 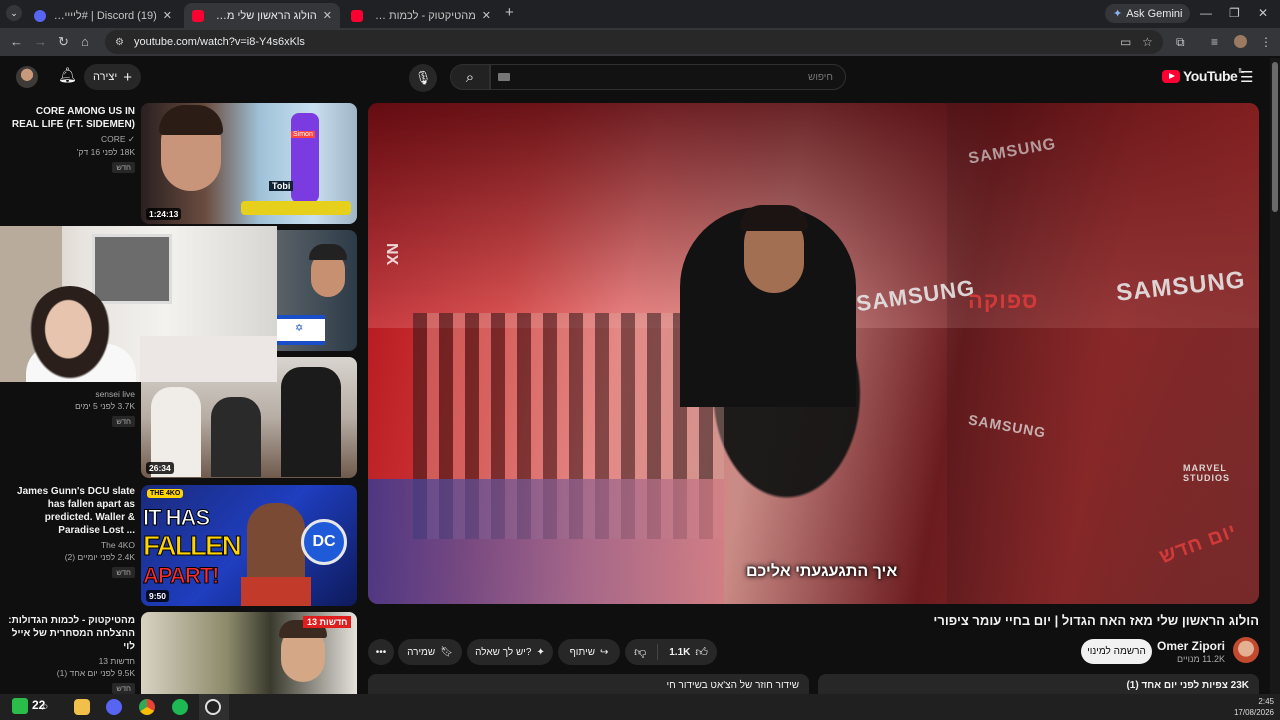 I want to click on home-icon: ⌂, so click(x=85, y=41).